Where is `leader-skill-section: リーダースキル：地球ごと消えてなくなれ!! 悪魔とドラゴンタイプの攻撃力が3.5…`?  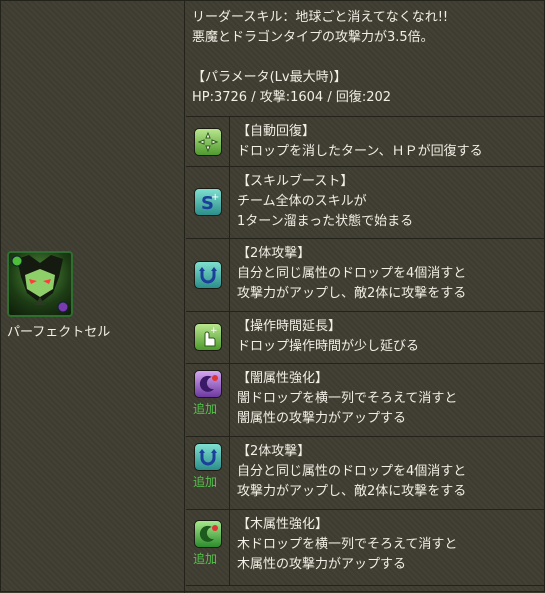
leader-skill-section: リーダースキル：地球ごと消えてなくなれ!! 悪魔とドラゴンタイプの攻撃力が3.5… is located at coordinates (365, 59).